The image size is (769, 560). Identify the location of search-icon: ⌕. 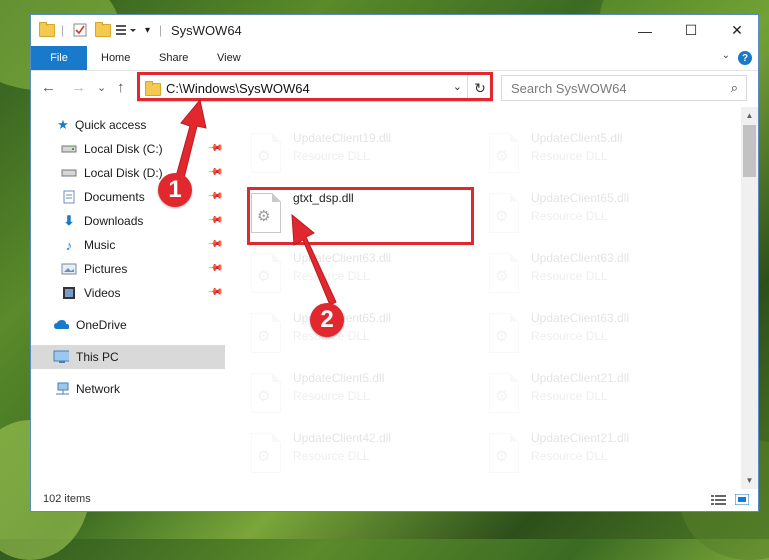
(734, 88).